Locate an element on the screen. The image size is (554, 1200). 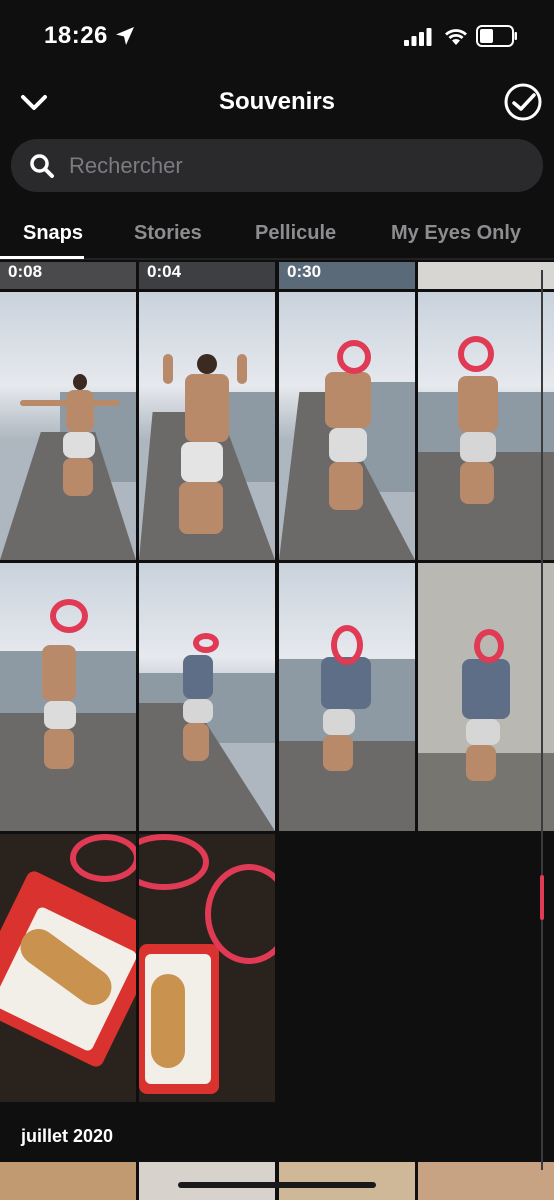
tab-active-indicator is located at coordinates (42, 257).